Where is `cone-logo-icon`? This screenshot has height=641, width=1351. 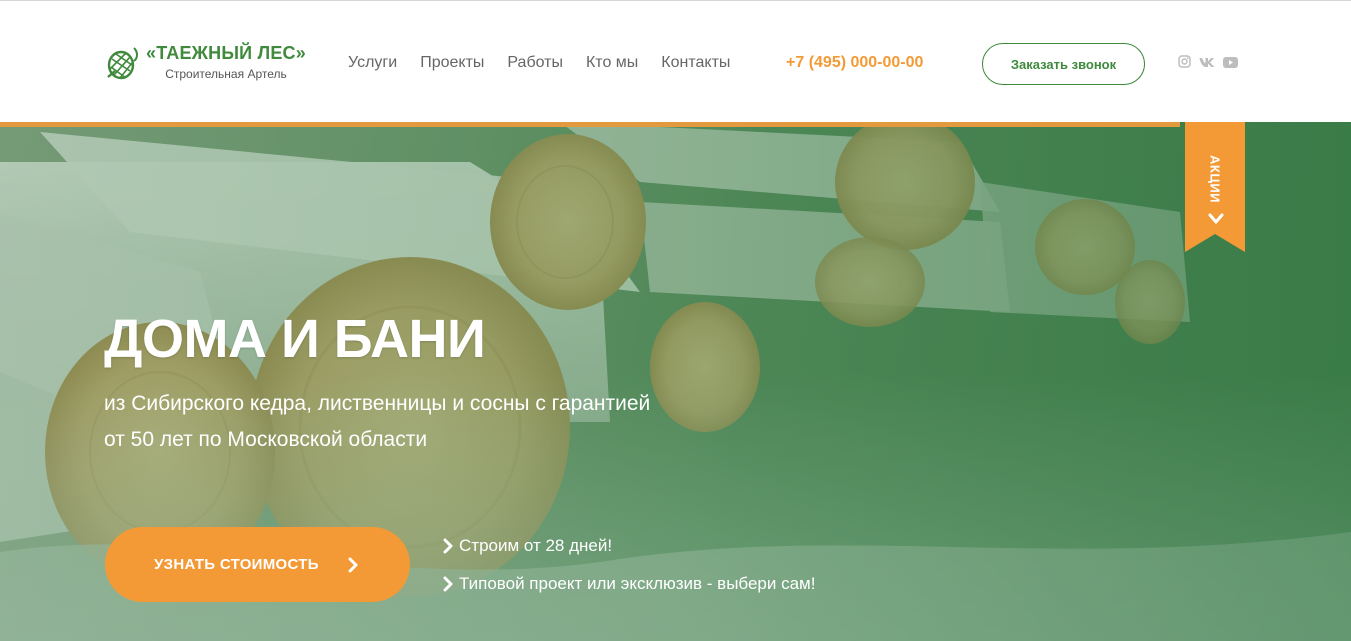 cone-logo-icon is located at coordinates (122, 63).